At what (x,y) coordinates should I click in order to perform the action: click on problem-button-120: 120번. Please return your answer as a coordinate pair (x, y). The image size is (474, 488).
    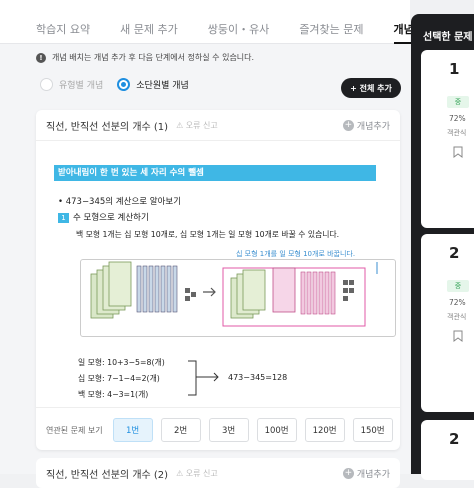
    Looking at the image, I should click on (324, 430).